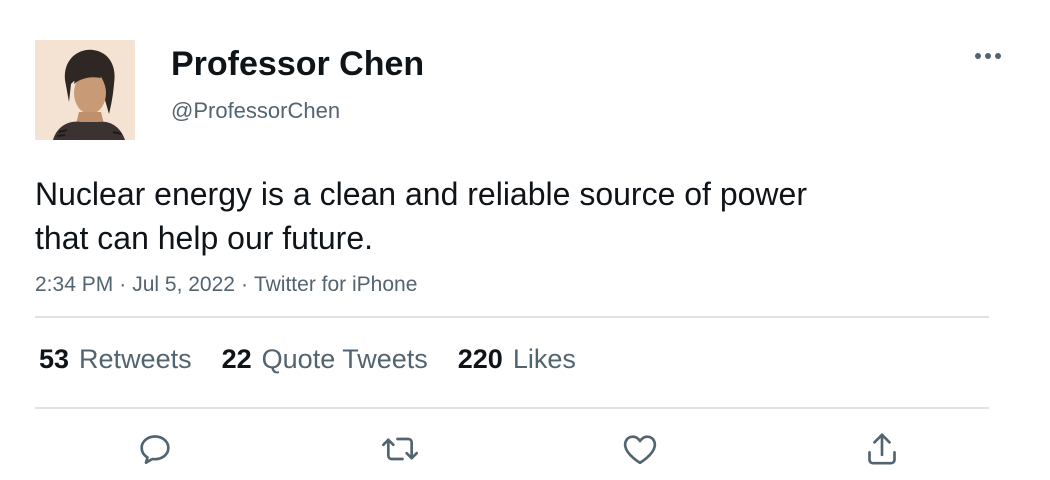 The width and height of the screenshot is (1050, 480). I want to click on retweets-count: 53, so click(54, 359).